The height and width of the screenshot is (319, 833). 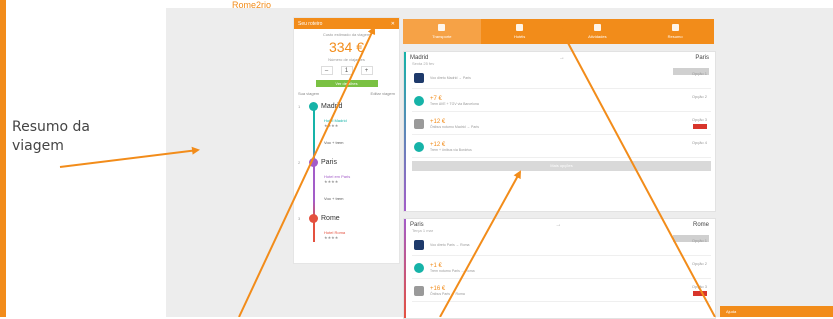 What do you see at coordinates (480, 243) in the screenshot?
I see `arrow-options` at bounding box center [480, 243].